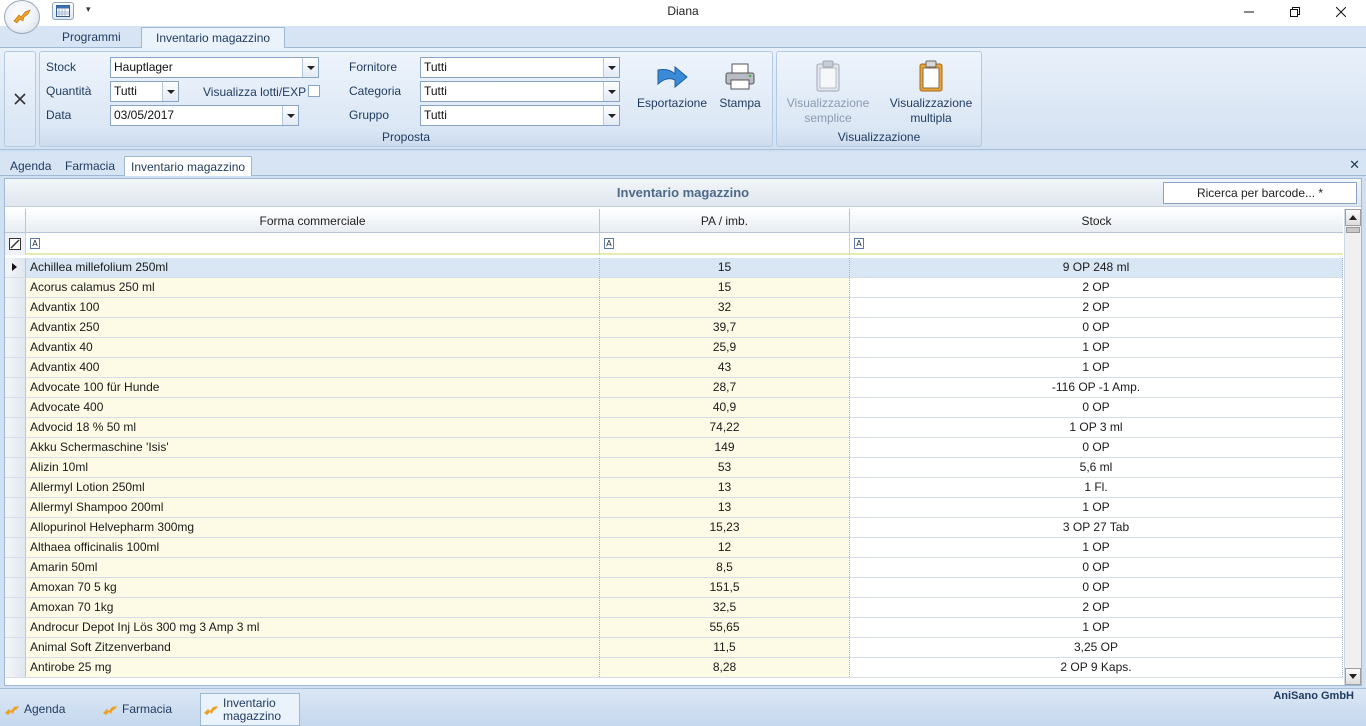 This screenshot has height=726, width=1366. Describe the element at coordinates (674, 608) in the screenshot. I see `table-row: Amoxan 70 1kg 32,5 2 OP` at that location.